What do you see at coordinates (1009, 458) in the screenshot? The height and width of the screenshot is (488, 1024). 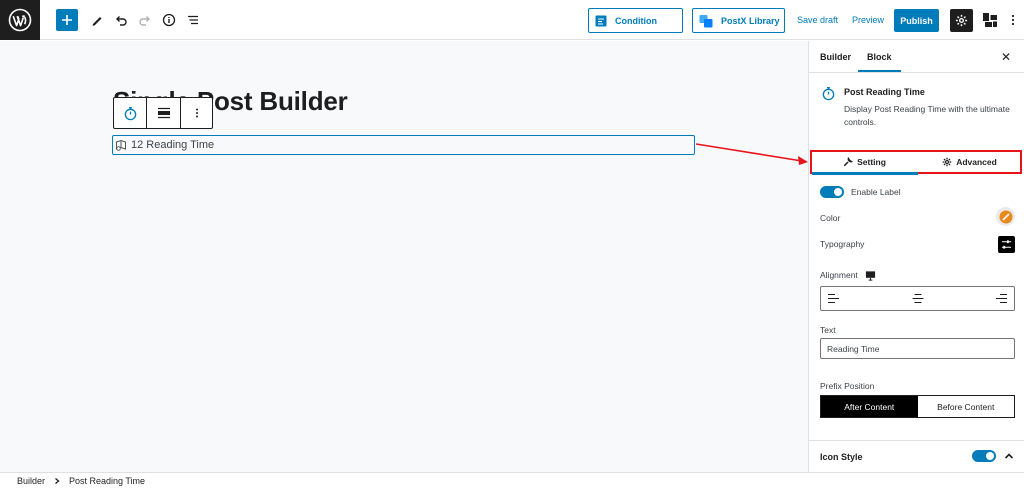 I see `chevron-up-icon` at bounding box center [1009, 458].